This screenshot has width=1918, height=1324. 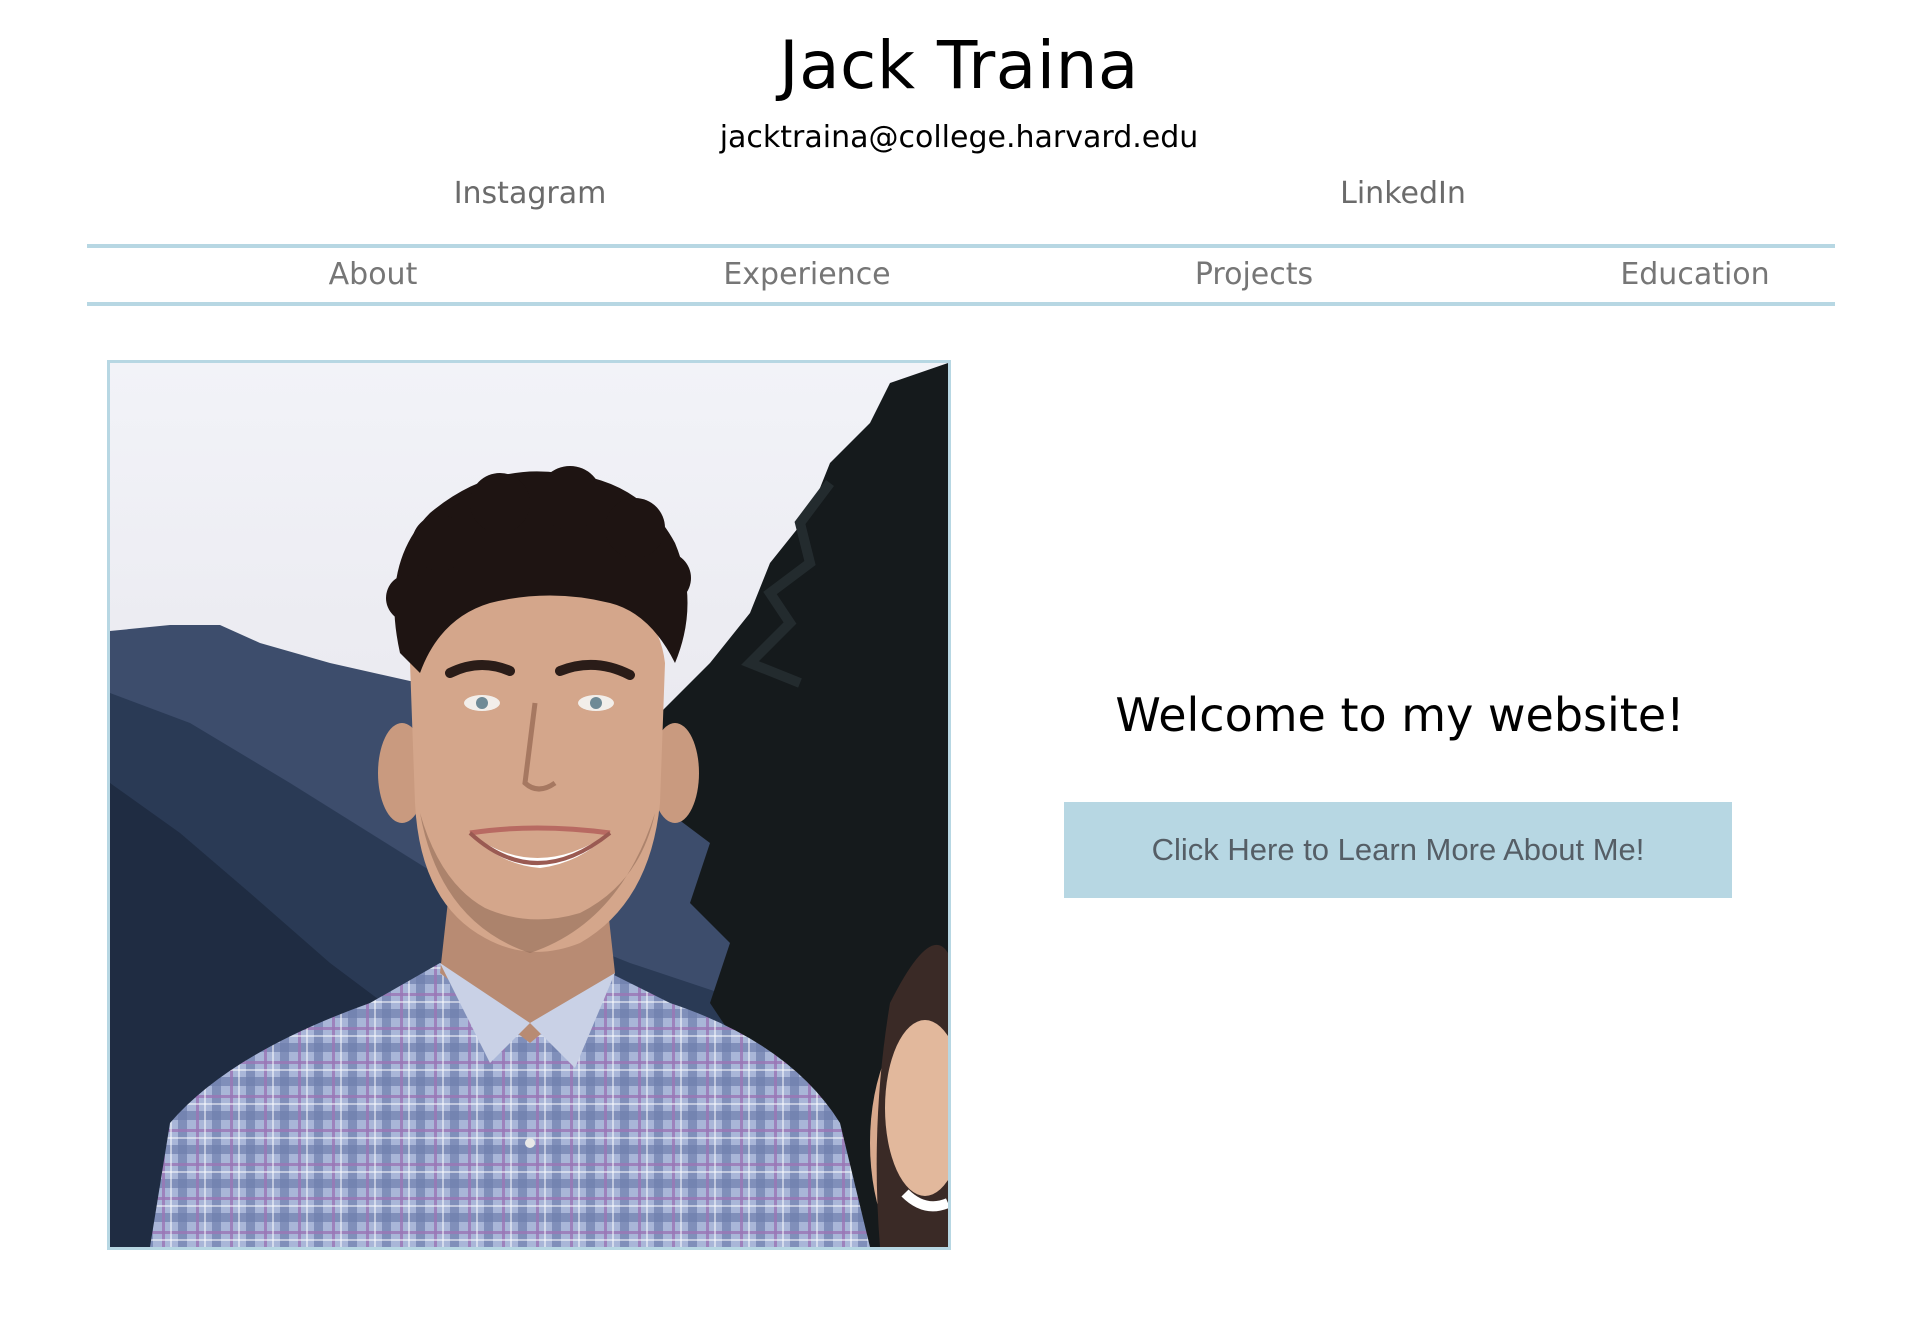 What do you see at coordinates (807, 275) in the screenshot?
I see `nav-experience: Experience` at bounding box center [807, 275].